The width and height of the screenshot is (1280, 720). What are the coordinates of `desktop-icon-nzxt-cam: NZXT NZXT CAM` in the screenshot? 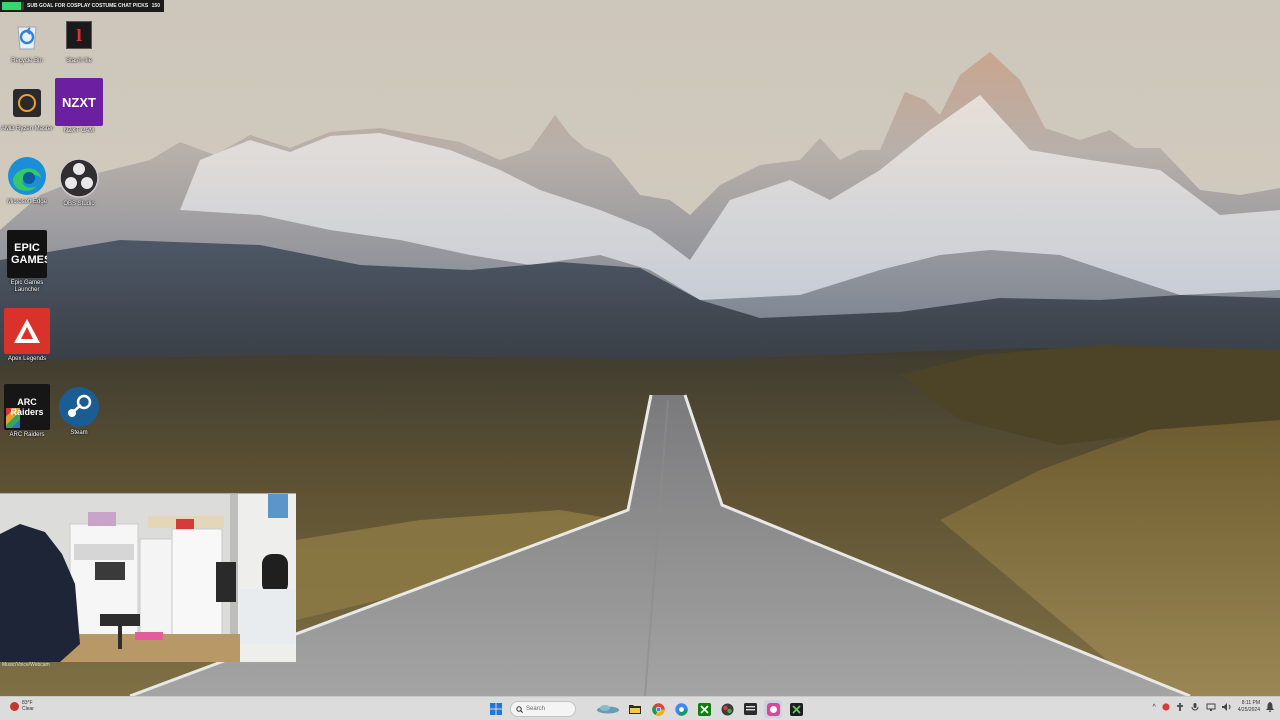 It's located at (79, 106).